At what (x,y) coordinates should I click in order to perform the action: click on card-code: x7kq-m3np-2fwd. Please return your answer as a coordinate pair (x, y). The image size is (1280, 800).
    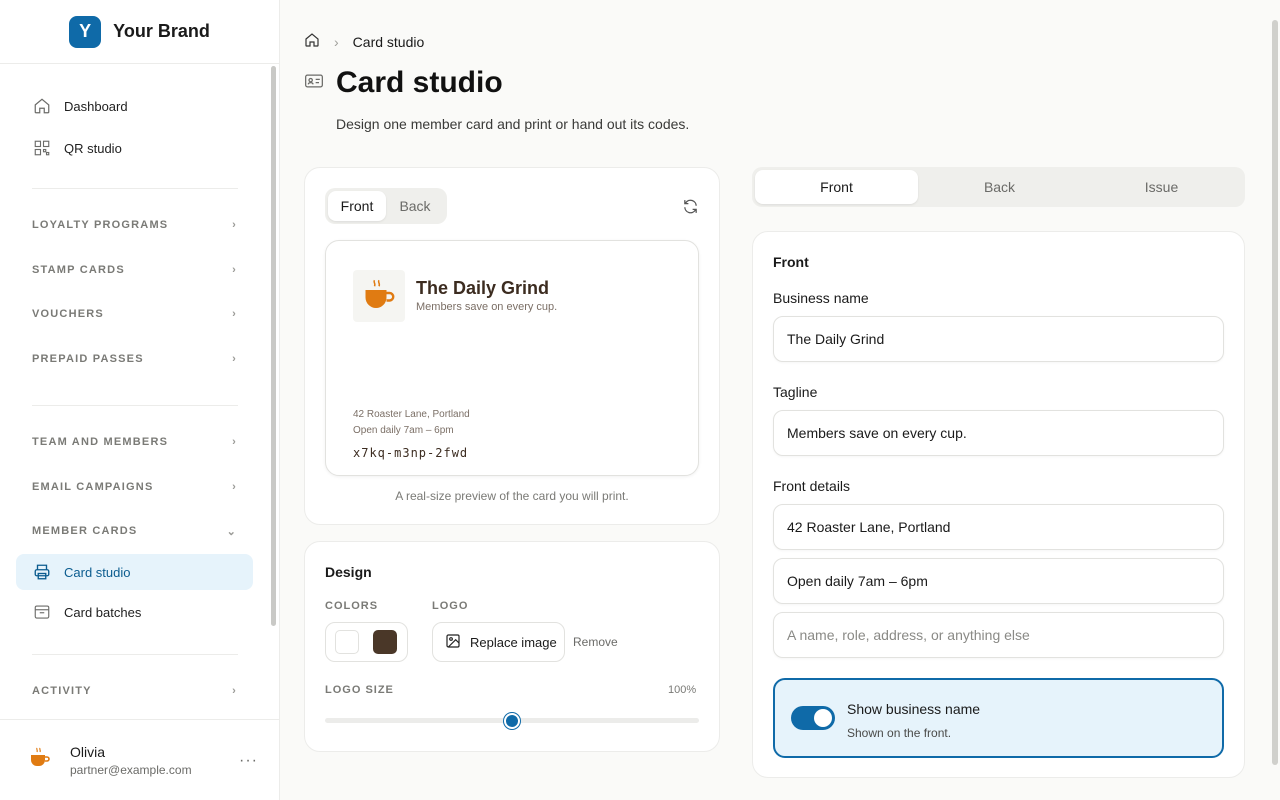
    Looking at the image, I should click on (411, 453).